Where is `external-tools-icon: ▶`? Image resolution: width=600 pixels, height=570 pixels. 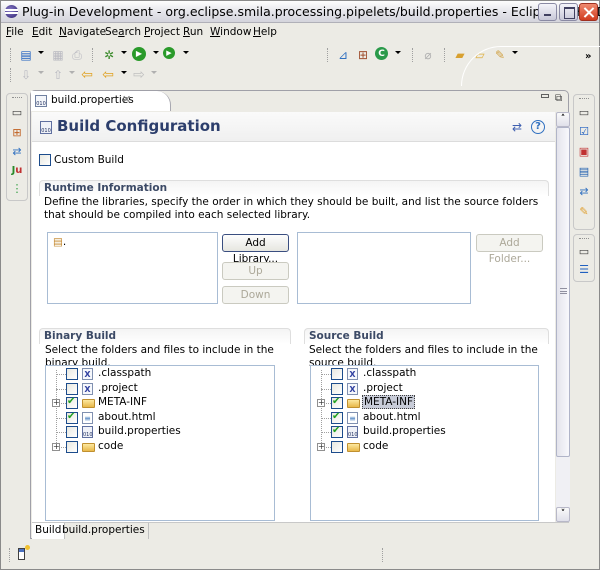
external-tools-icon: ▶ is located at coordinates (169, 53).